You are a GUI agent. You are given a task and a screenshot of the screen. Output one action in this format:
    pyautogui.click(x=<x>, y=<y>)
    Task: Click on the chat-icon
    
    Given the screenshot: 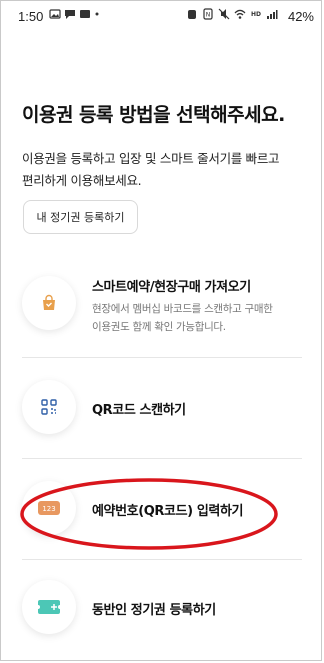 What is the action you would take?
    pyautogui.click(x=70, y=14)
    